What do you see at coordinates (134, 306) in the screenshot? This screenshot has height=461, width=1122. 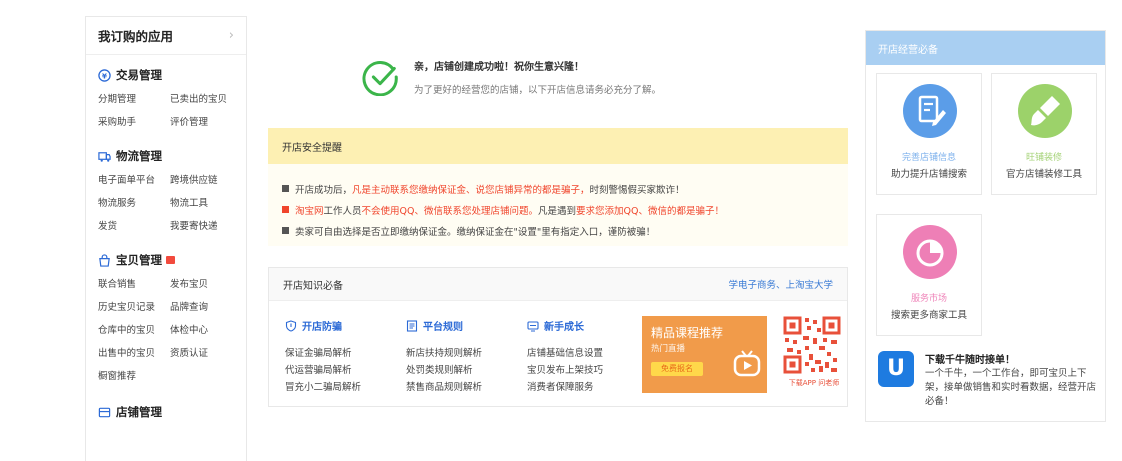 I see `sidebar-link: 历史宝贝记录` at bounding box center [134, 306].